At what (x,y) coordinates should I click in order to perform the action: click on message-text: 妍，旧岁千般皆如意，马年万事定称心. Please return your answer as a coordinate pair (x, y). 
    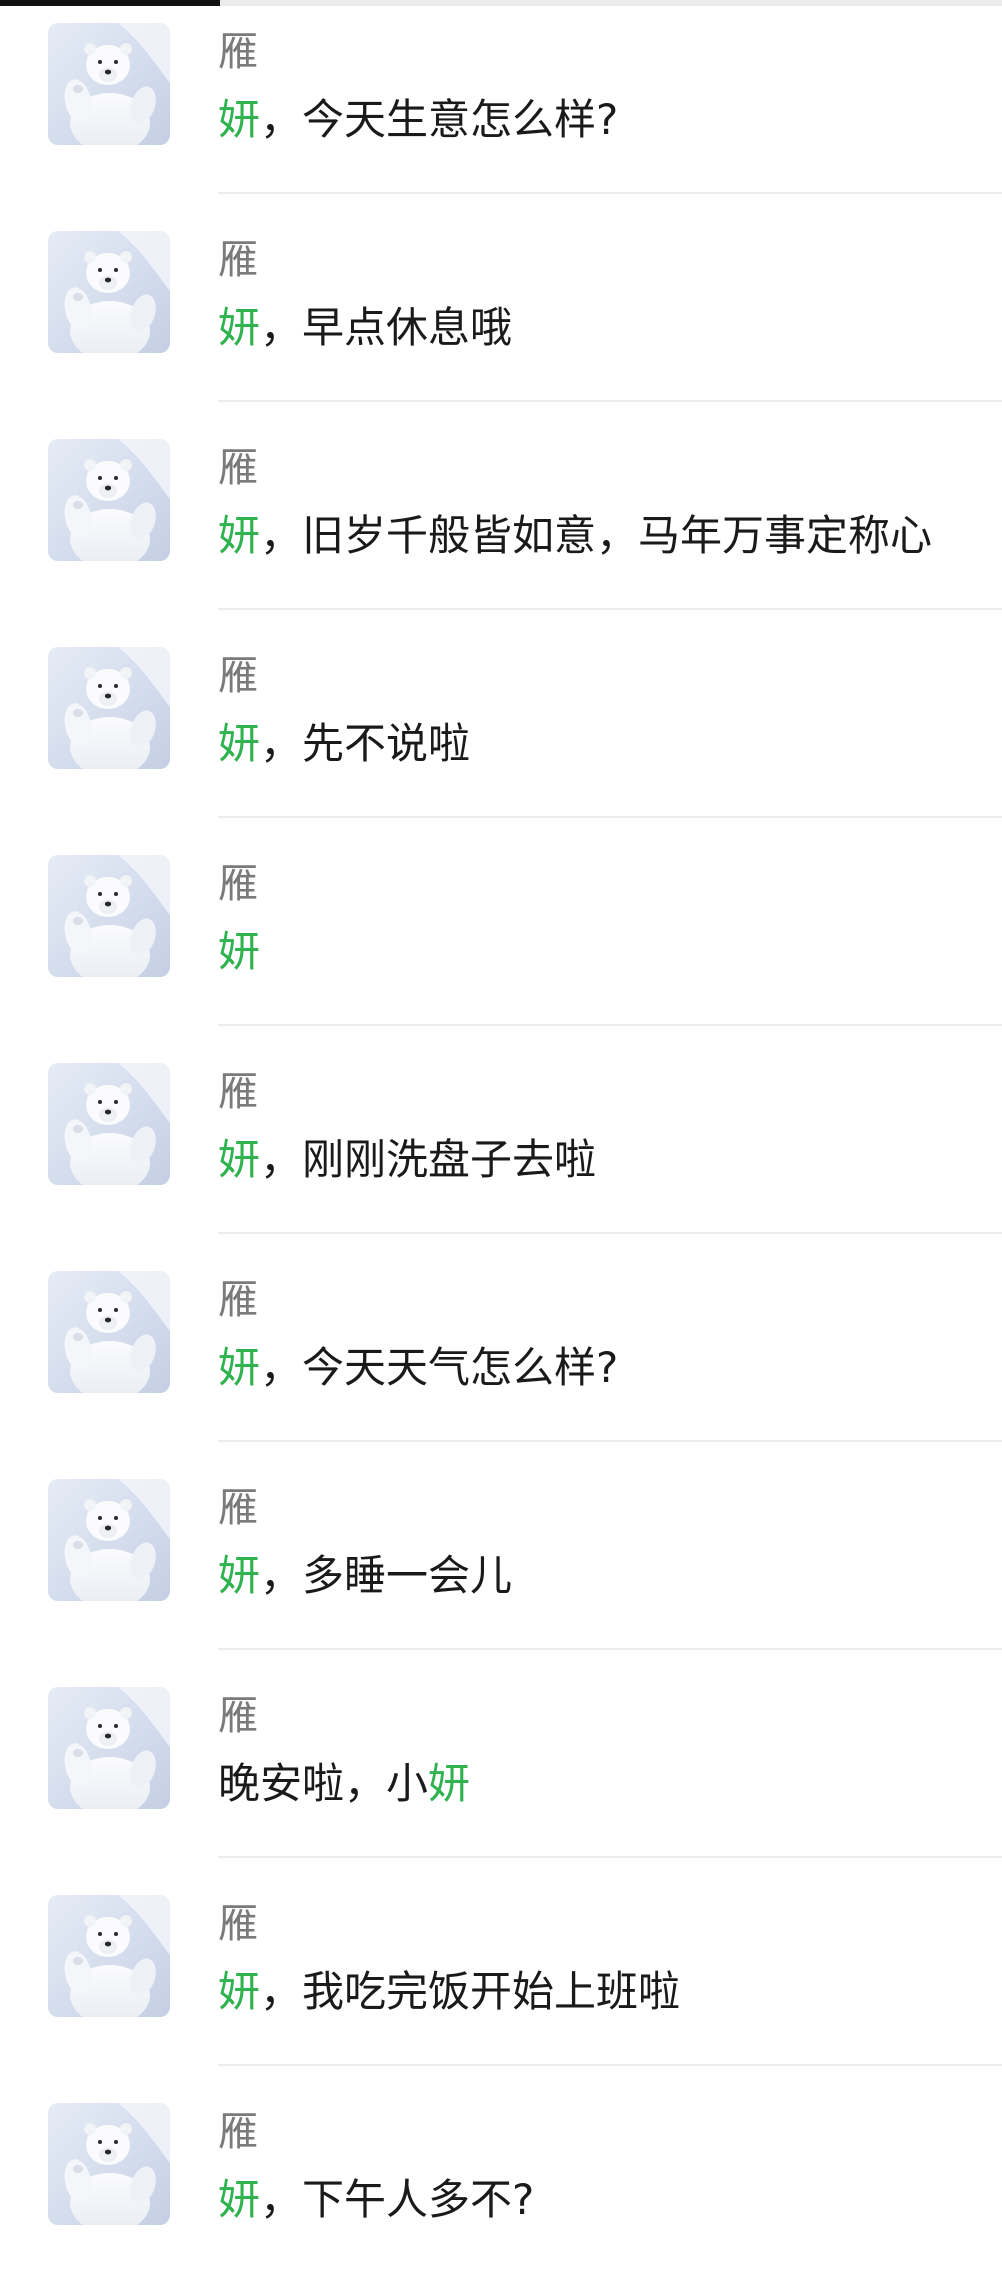
    Looking at the image, I should click on (575, 536).